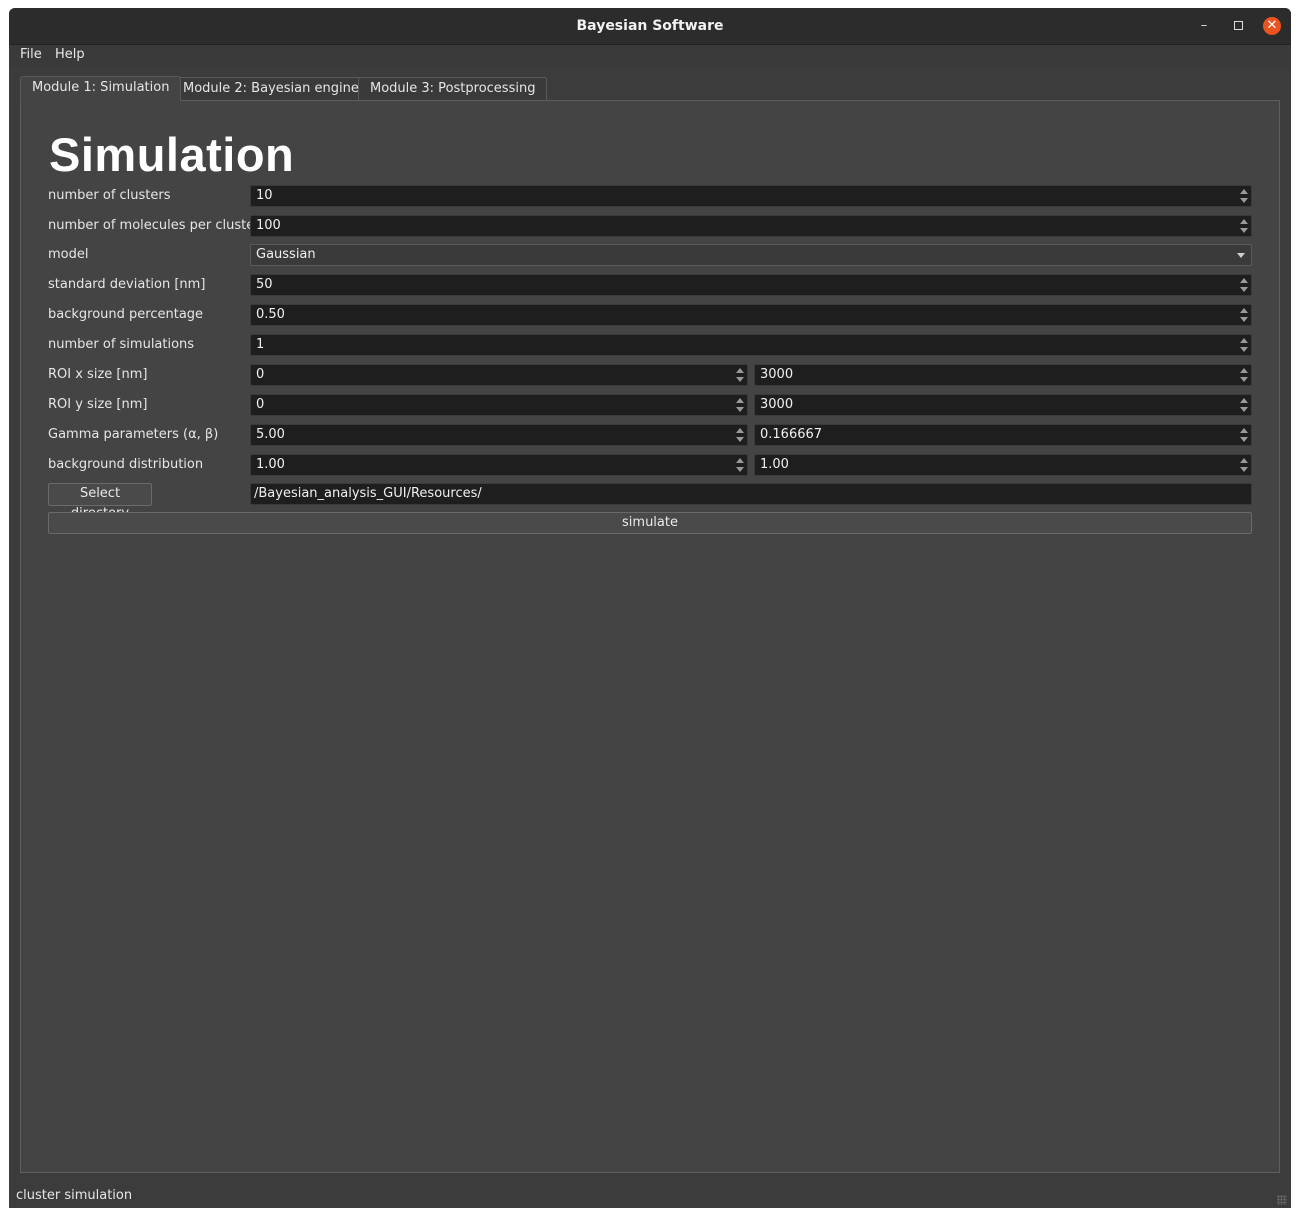 The height and width of the screenshot is (1216, 1300). What do you see at coordinates (1238, 26) in the screenshot?
I see `maximize-icon` at bounding box center [1238, 26].